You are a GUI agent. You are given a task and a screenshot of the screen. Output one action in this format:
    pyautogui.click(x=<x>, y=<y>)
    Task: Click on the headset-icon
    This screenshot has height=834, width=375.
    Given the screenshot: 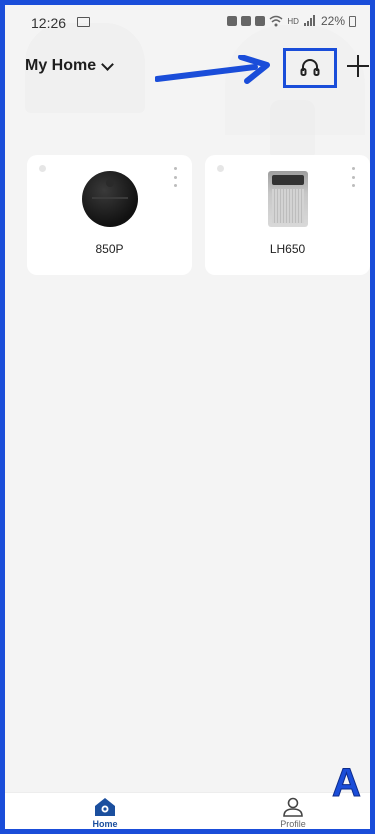 What is the action you would take?
    pyautogui.click(x=310, y=67)
    